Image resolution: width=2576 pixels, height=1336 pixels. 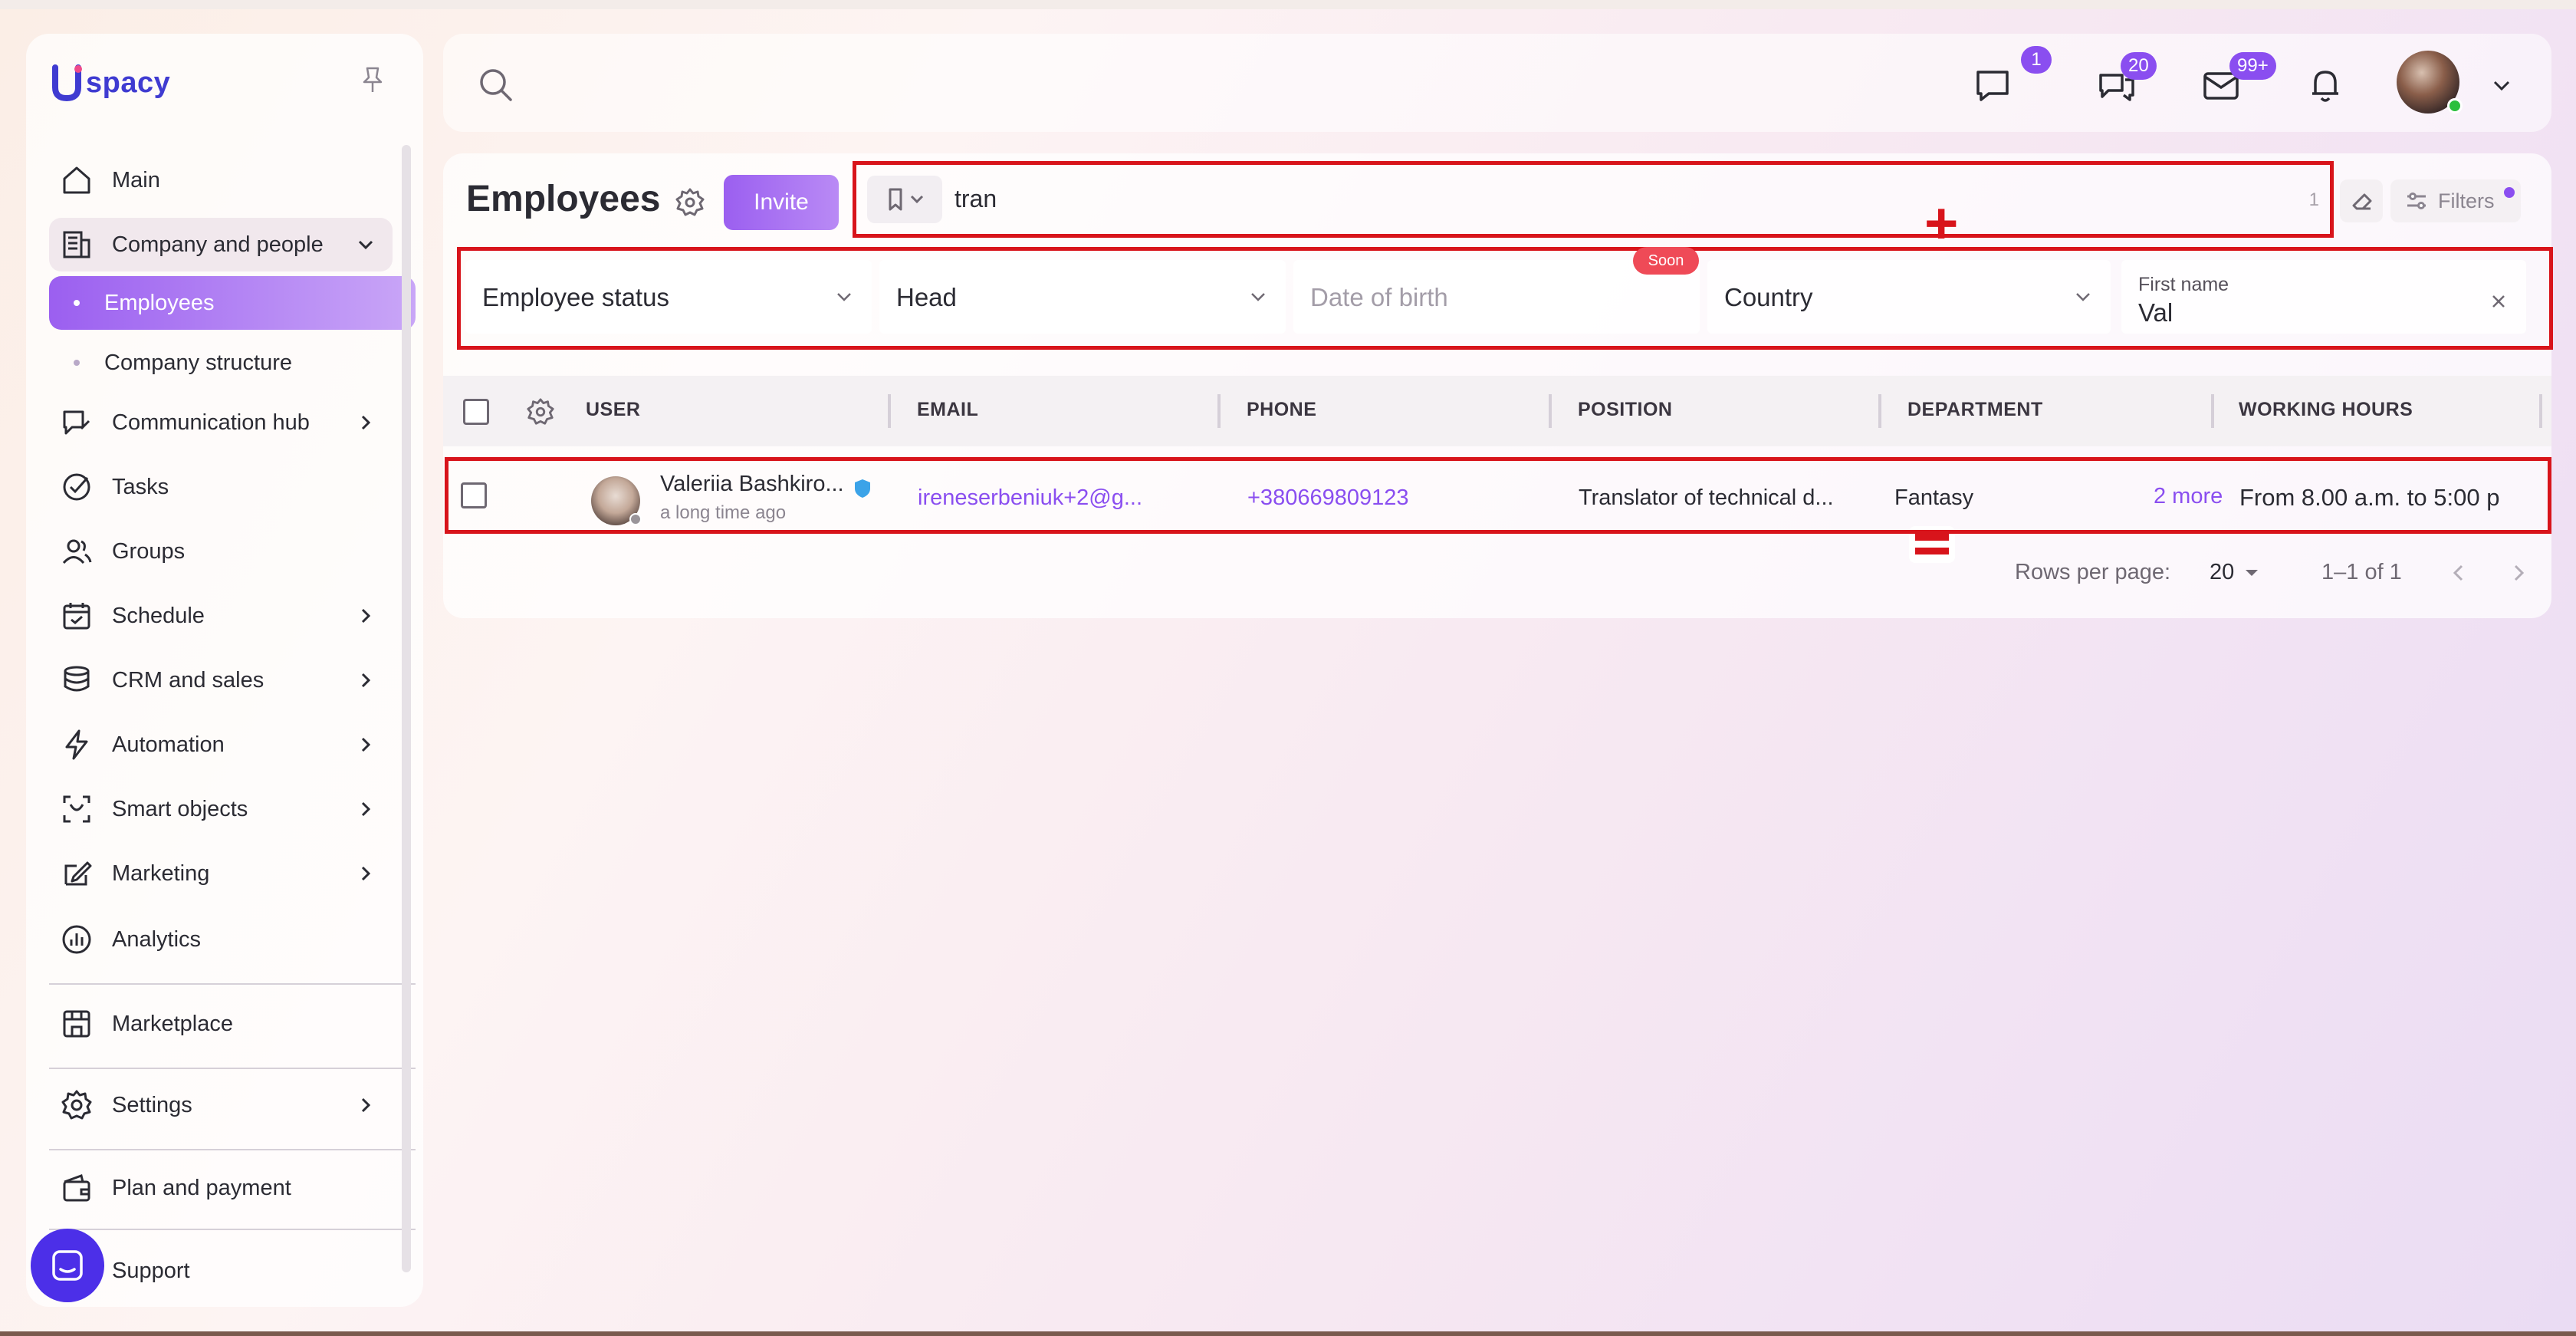 What do you see at coordinates (198, 362) in the screenshot?
I see `sidebar-item-label: Company structure` at bounding box center [198, 362].